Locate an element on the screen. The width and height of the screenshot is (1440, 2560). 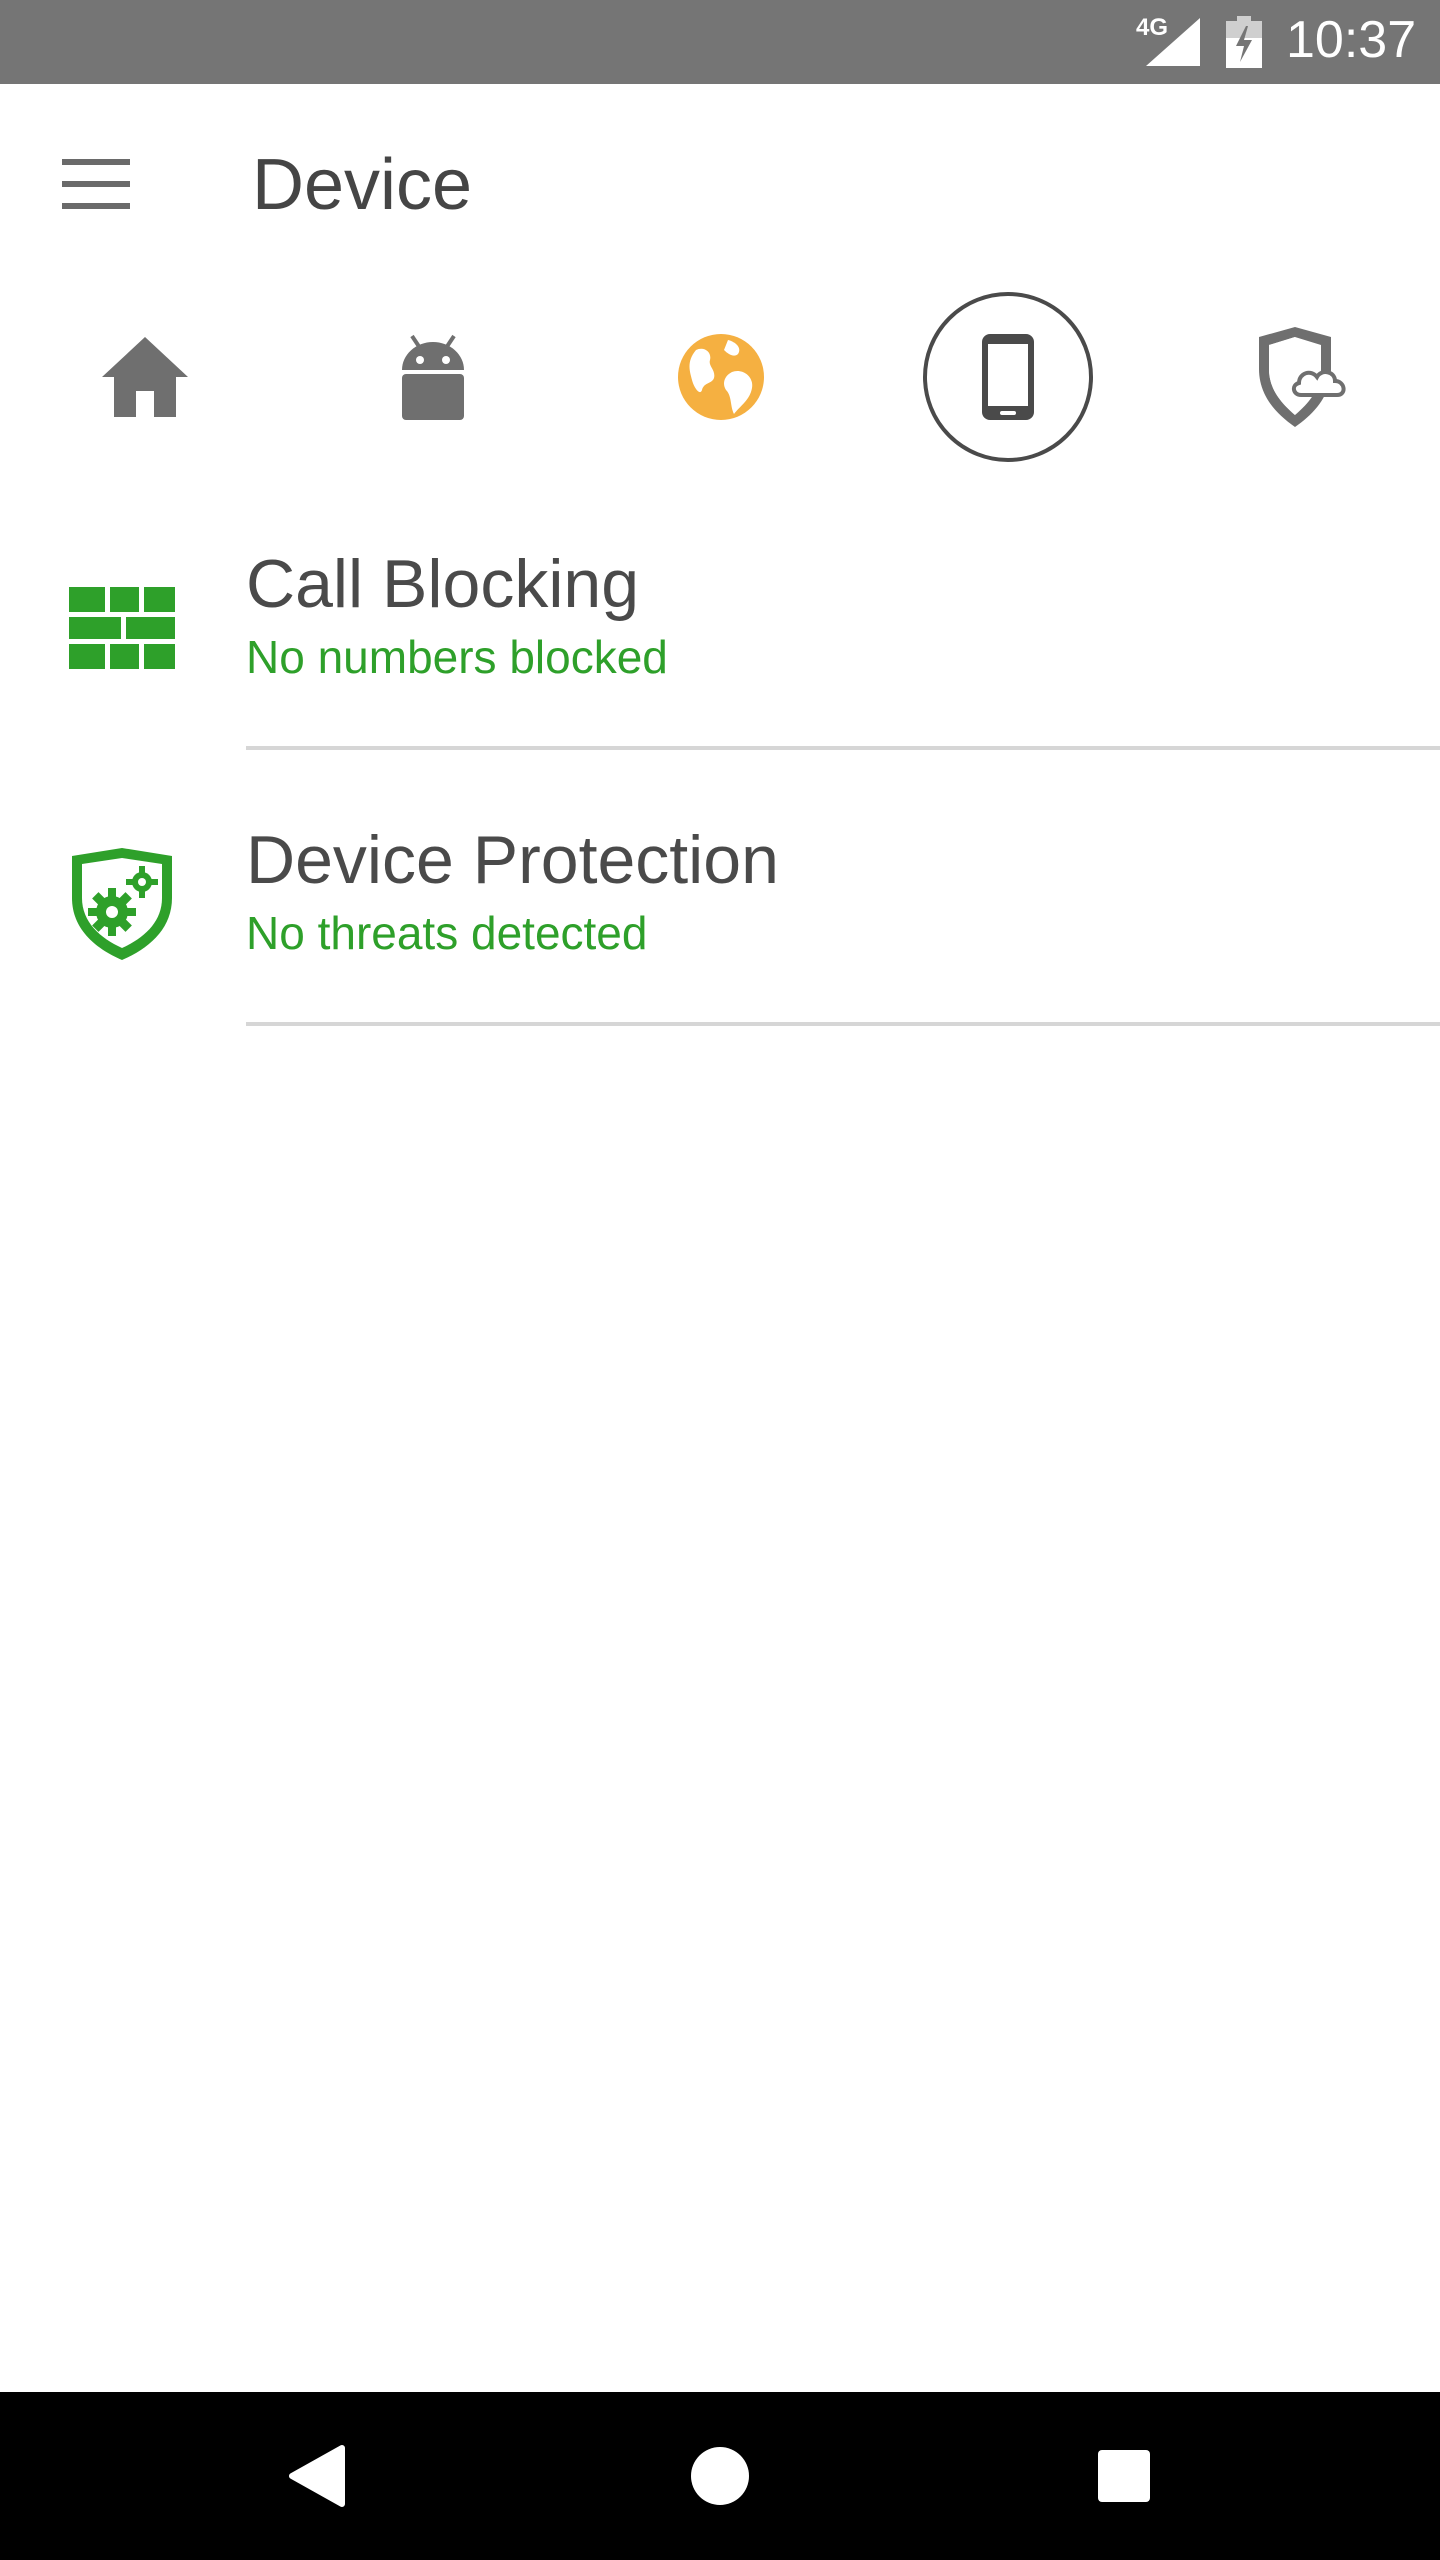
status-bar: 4G 10:37 is located at coordinates (720, 42).